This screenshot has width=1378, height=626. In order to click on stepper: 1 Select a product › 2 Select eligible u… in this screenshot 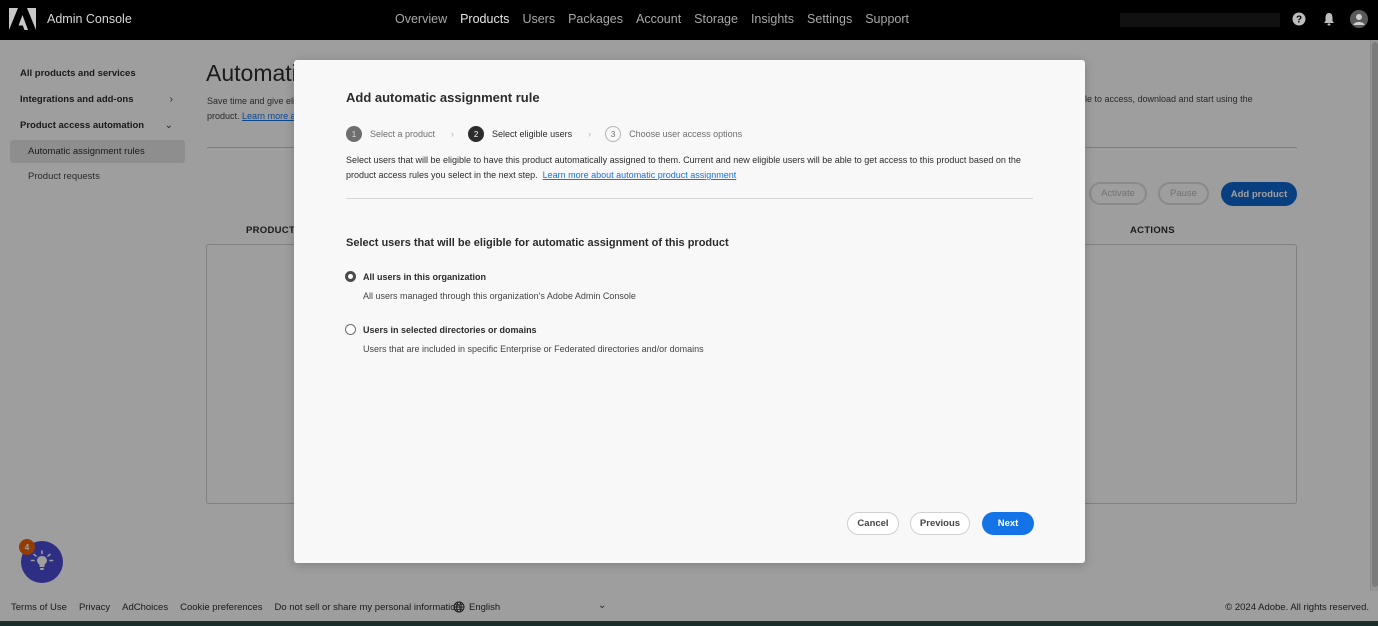, I will do `click(544, 134)`.